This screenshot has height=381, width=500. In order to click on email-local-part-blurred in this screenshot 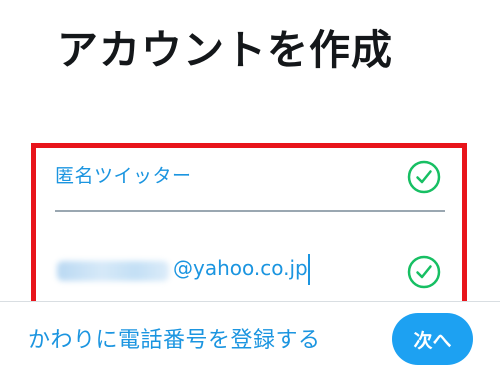, I will do `click(113, 271)`.